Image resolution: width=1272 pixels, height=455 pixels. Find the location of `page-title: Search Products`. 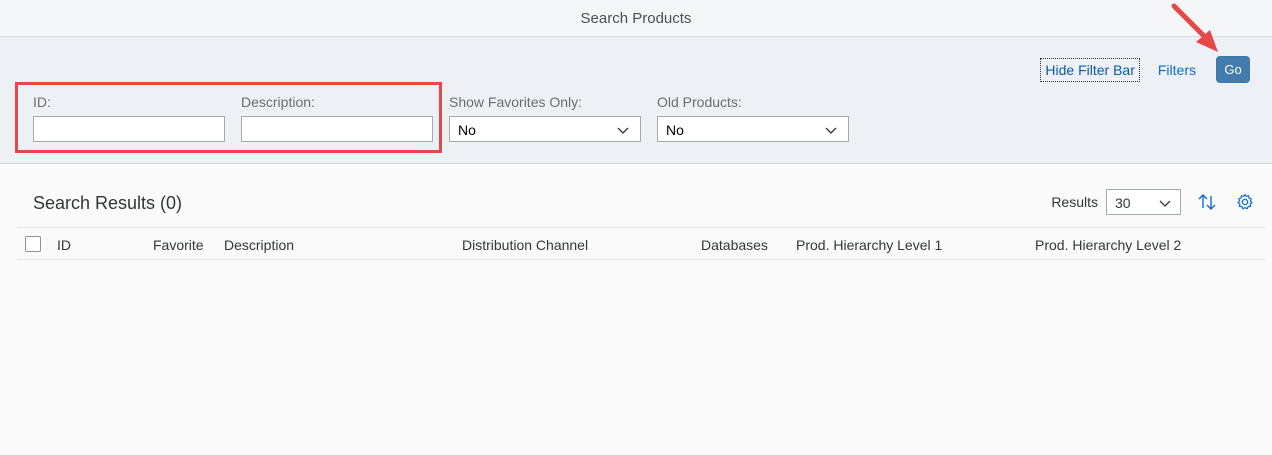

page-title: Search Products is located at coordinates (636, 18).